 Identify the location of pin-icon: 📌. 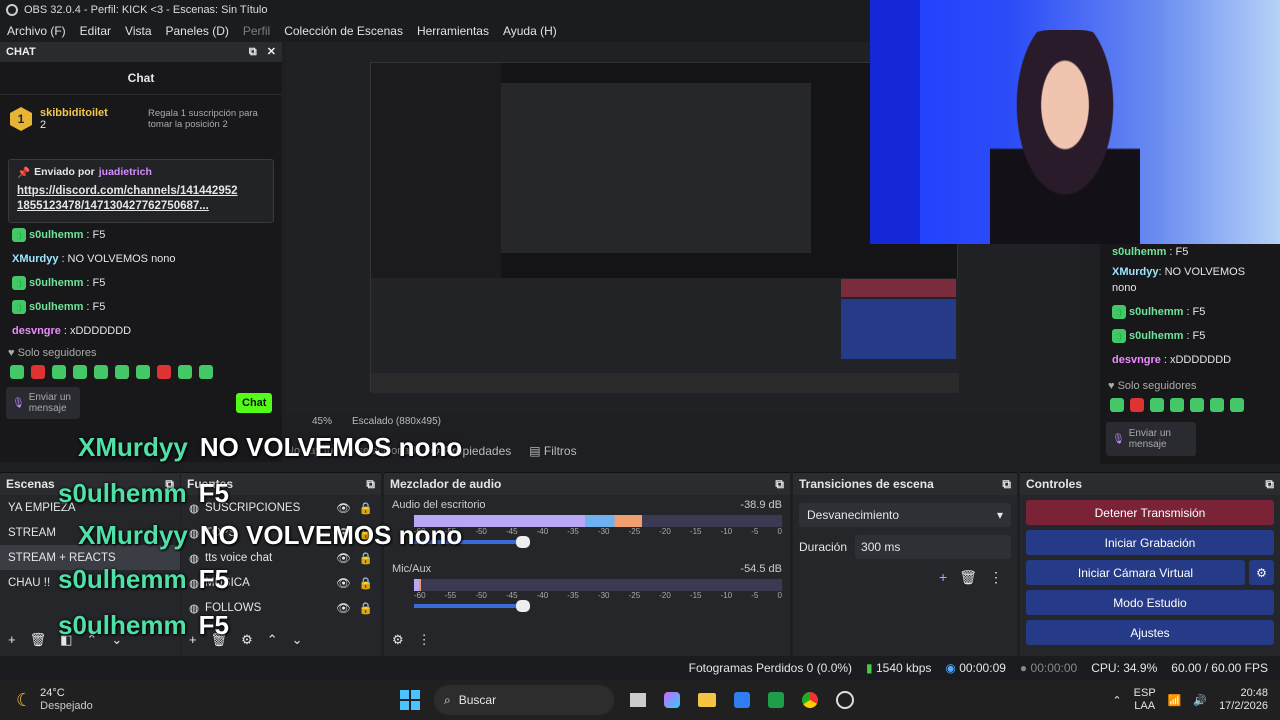
(24, 173).